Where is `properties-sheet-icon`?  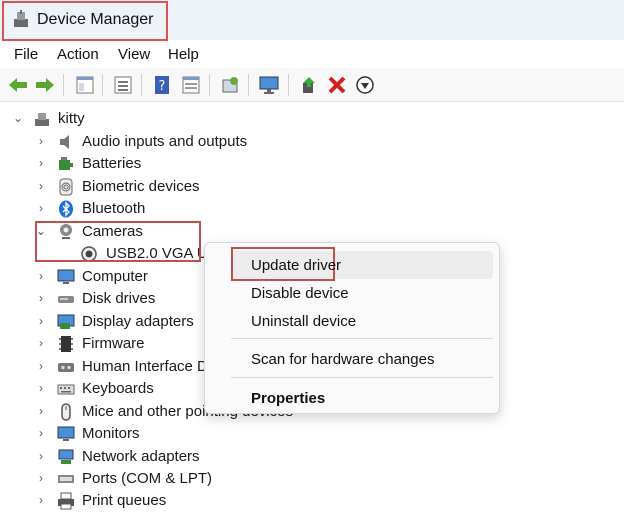
properties-sheet-icon is located at coordinates (85, 85).